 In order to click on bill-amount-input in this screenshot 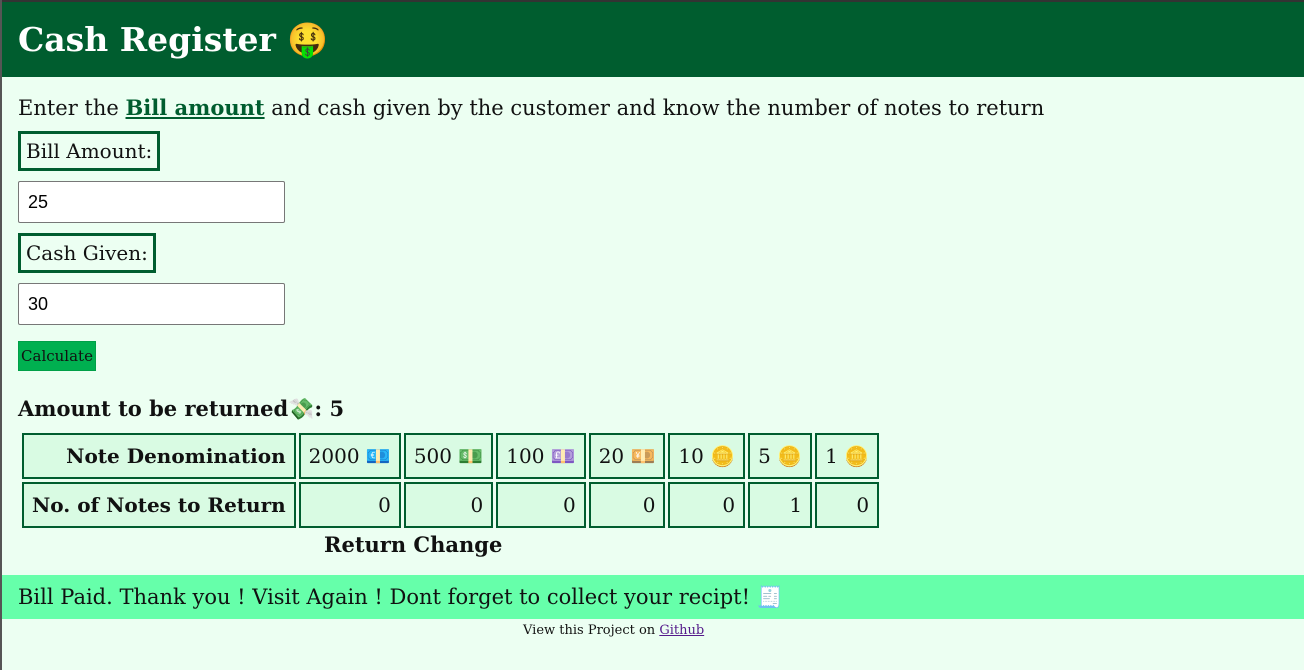, I will do `click(151, 202)`.